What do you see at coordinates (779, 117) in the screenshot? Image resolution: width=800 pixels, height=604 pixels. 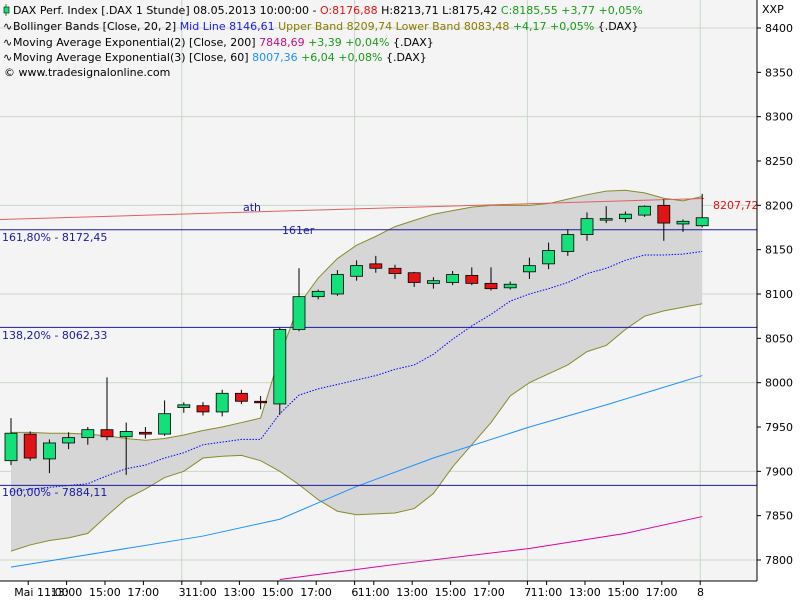 I see `y-tick-label: 8300` at bounding box center [779, 117].